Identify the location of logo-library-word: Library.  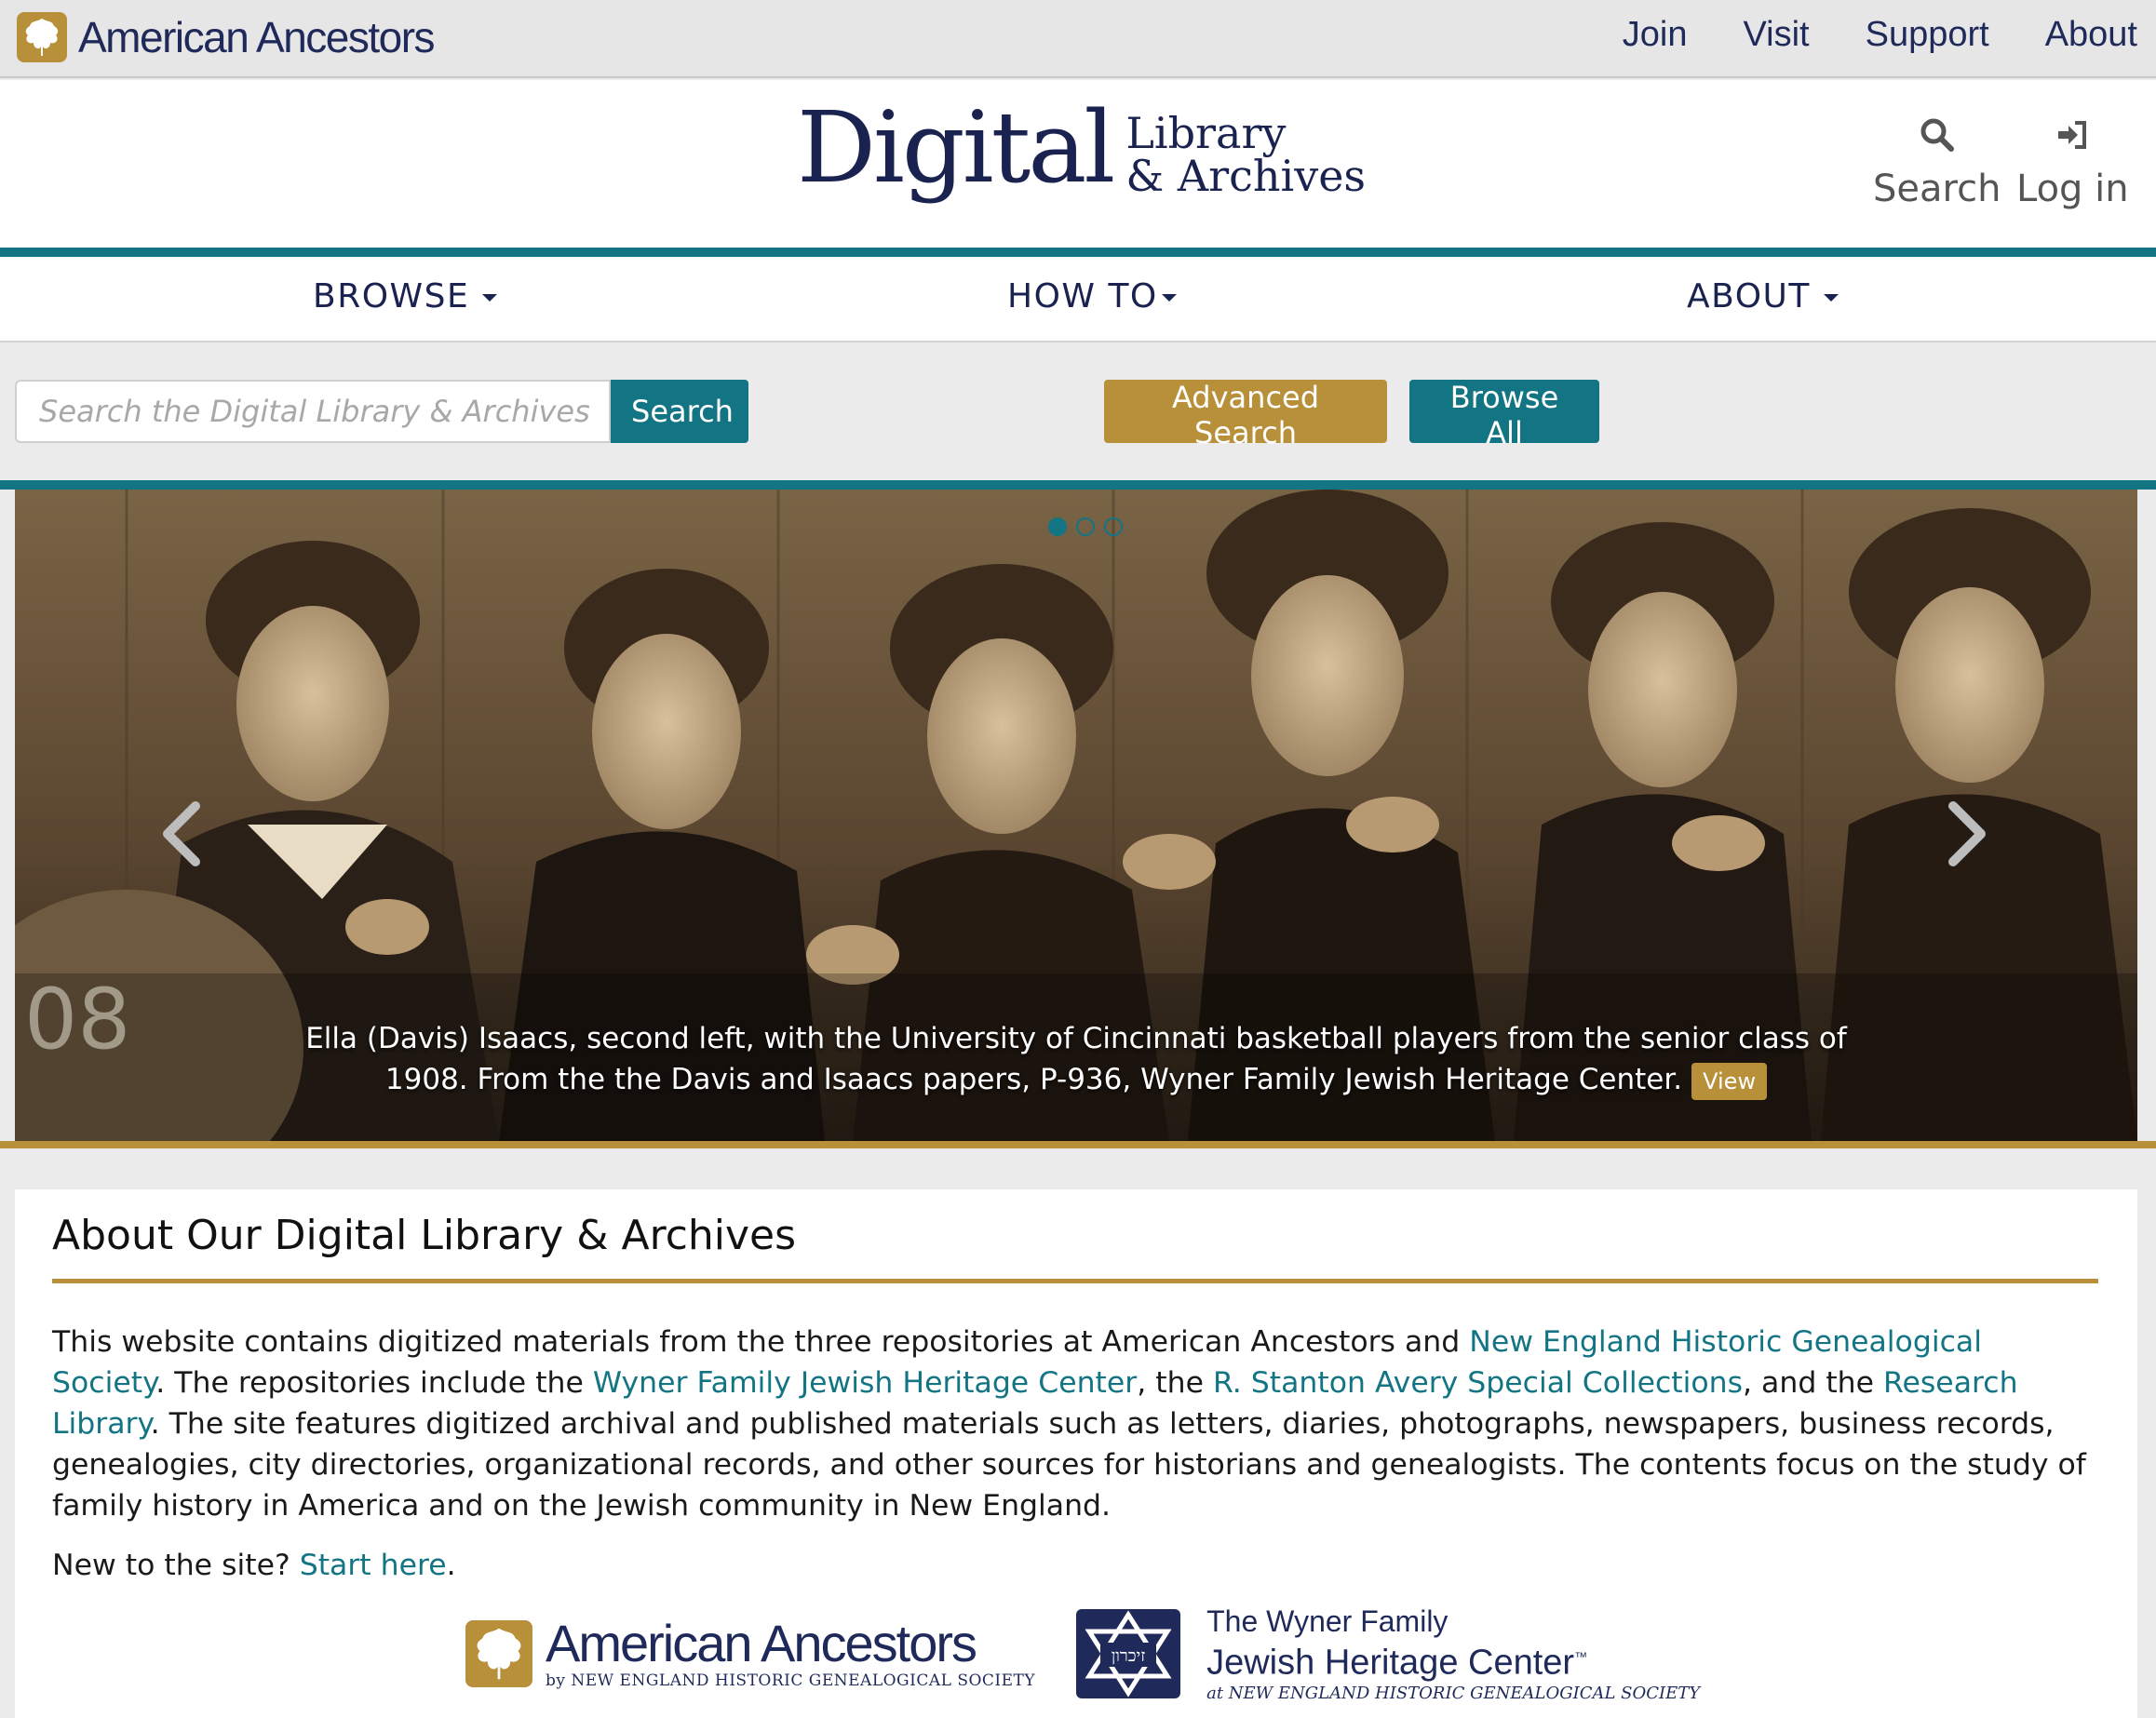
(1206, 133).